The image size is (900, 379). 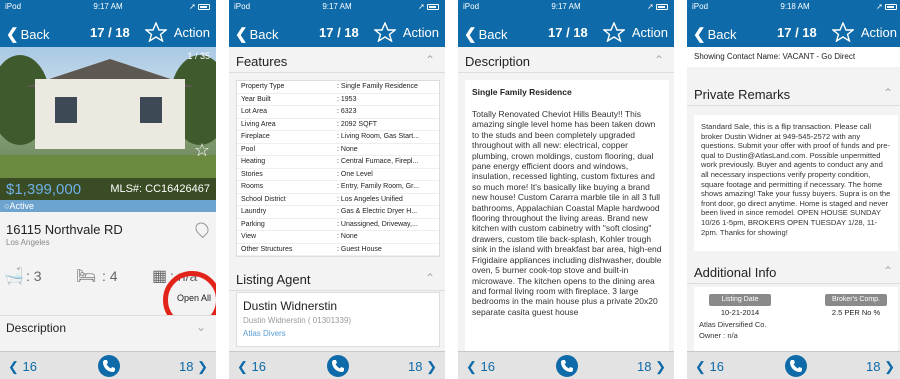 I want to click on status-time: 9:18 AM, so click(x=795, y=6).